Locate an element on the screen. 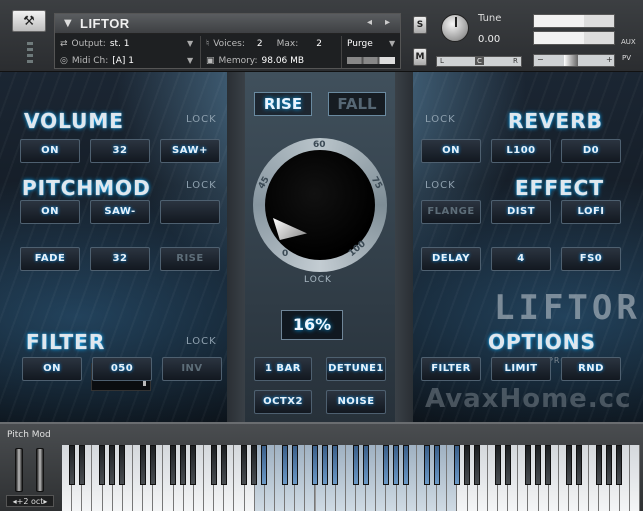 This screenshot has width=643, height=511. tune-value: 0.00 is located at coordinates (489, 39).